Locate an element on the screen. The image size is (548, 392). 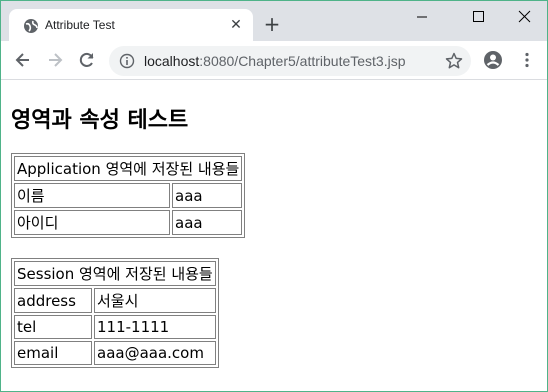
url-path: :8080/Chapter5/attributeTest3.jsp is located at coordinates (302, 61).